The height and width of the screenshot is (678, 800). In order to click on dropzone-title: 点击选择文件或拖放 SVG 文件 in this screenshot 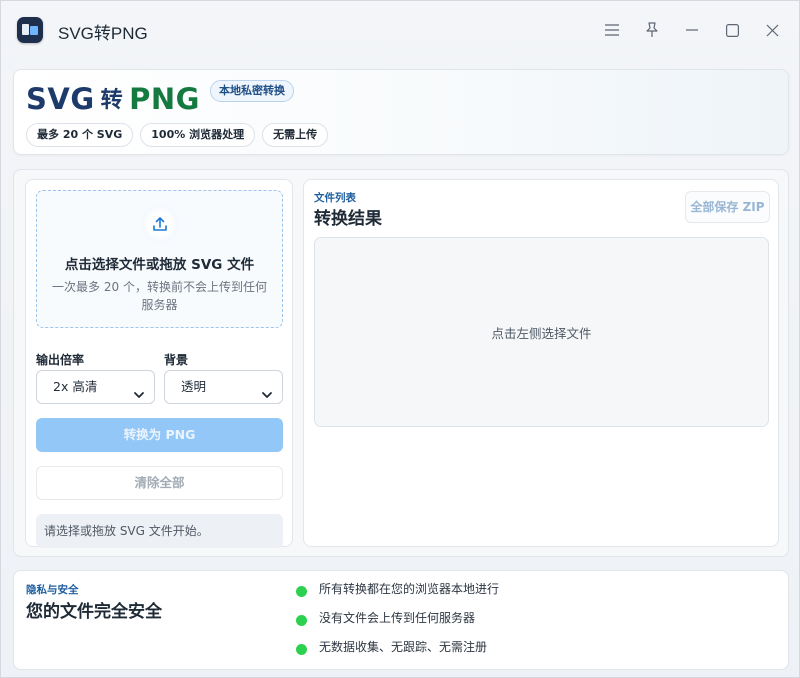, I will do `click(159, 265)`.